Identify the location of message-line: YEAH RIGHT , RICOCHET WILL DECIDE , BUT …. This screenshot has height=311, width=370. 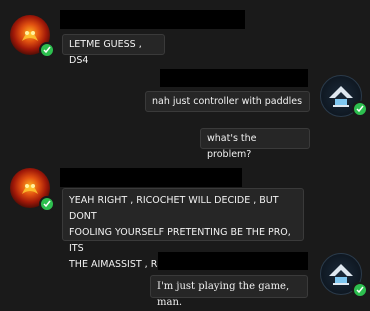
(174, 208).